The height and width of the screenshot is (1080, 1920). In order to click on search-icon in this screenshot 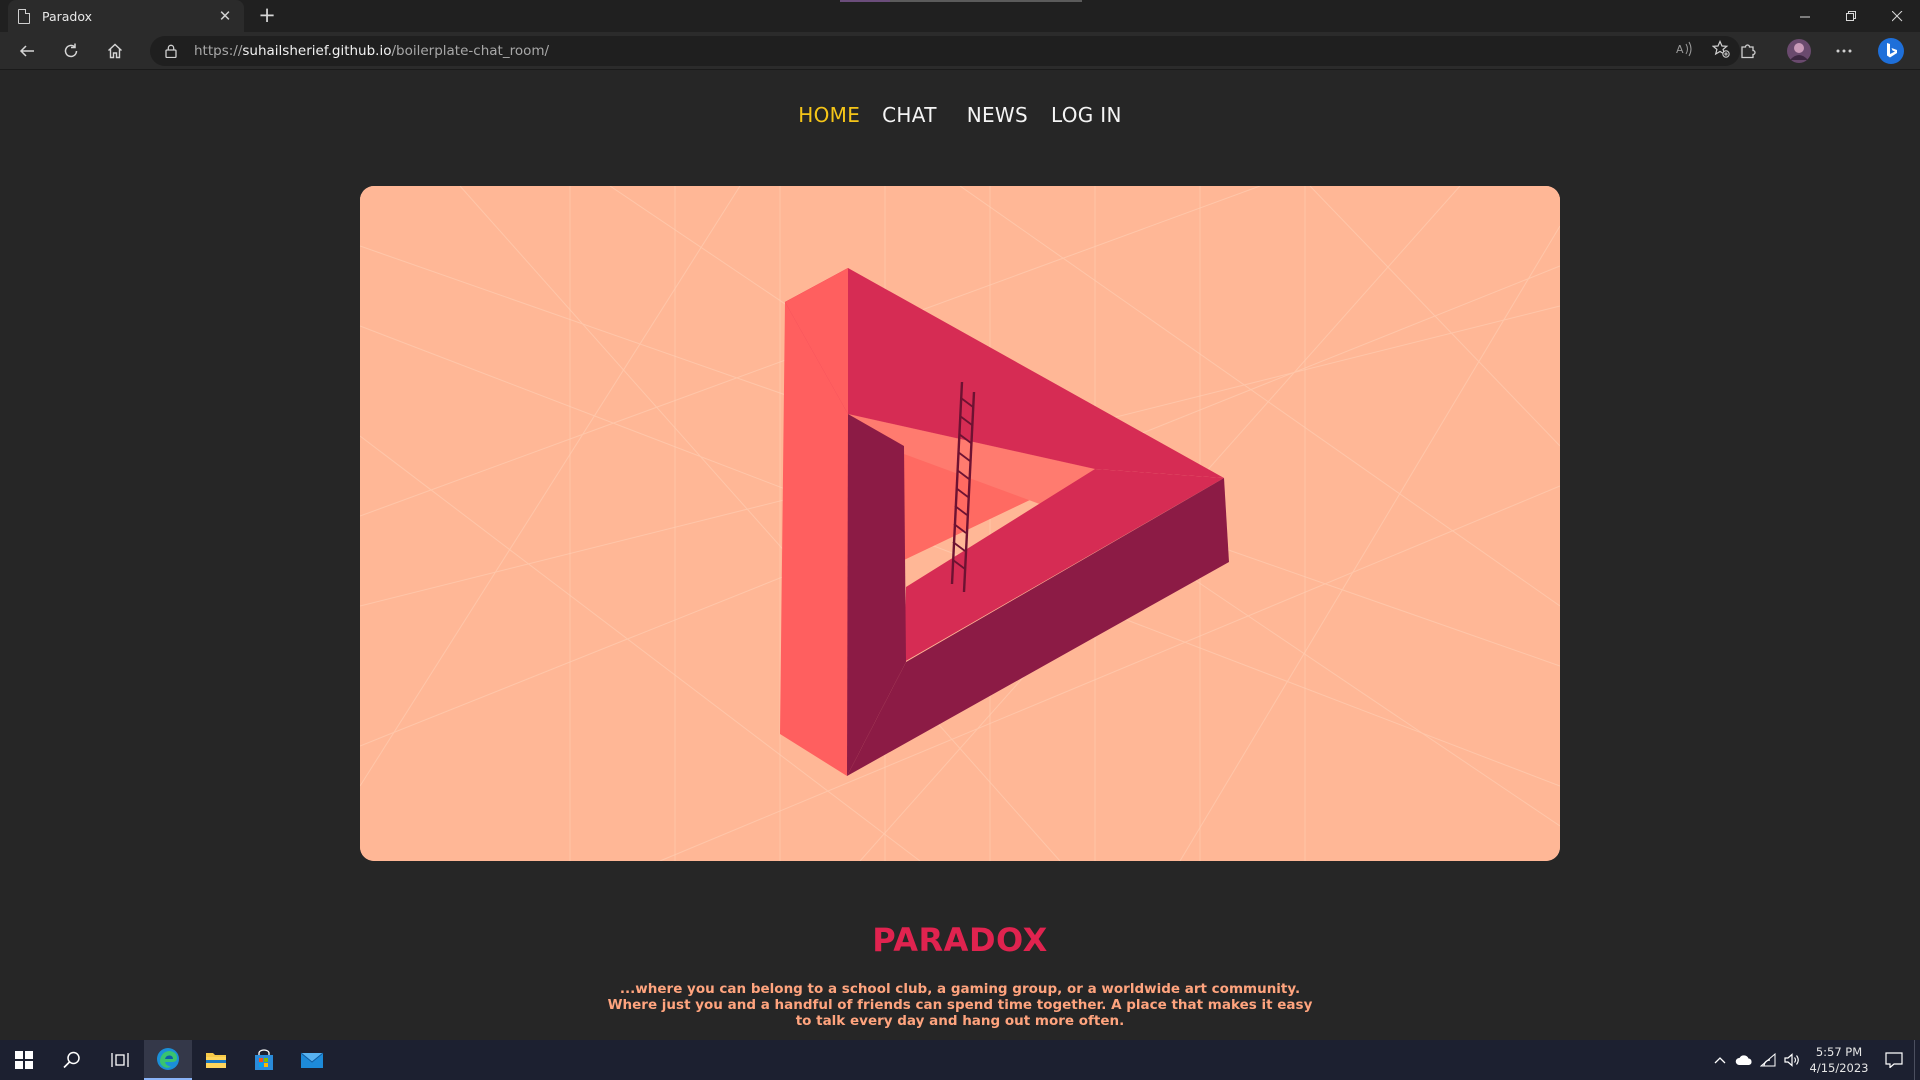, I will do `click(71, 1060)`.